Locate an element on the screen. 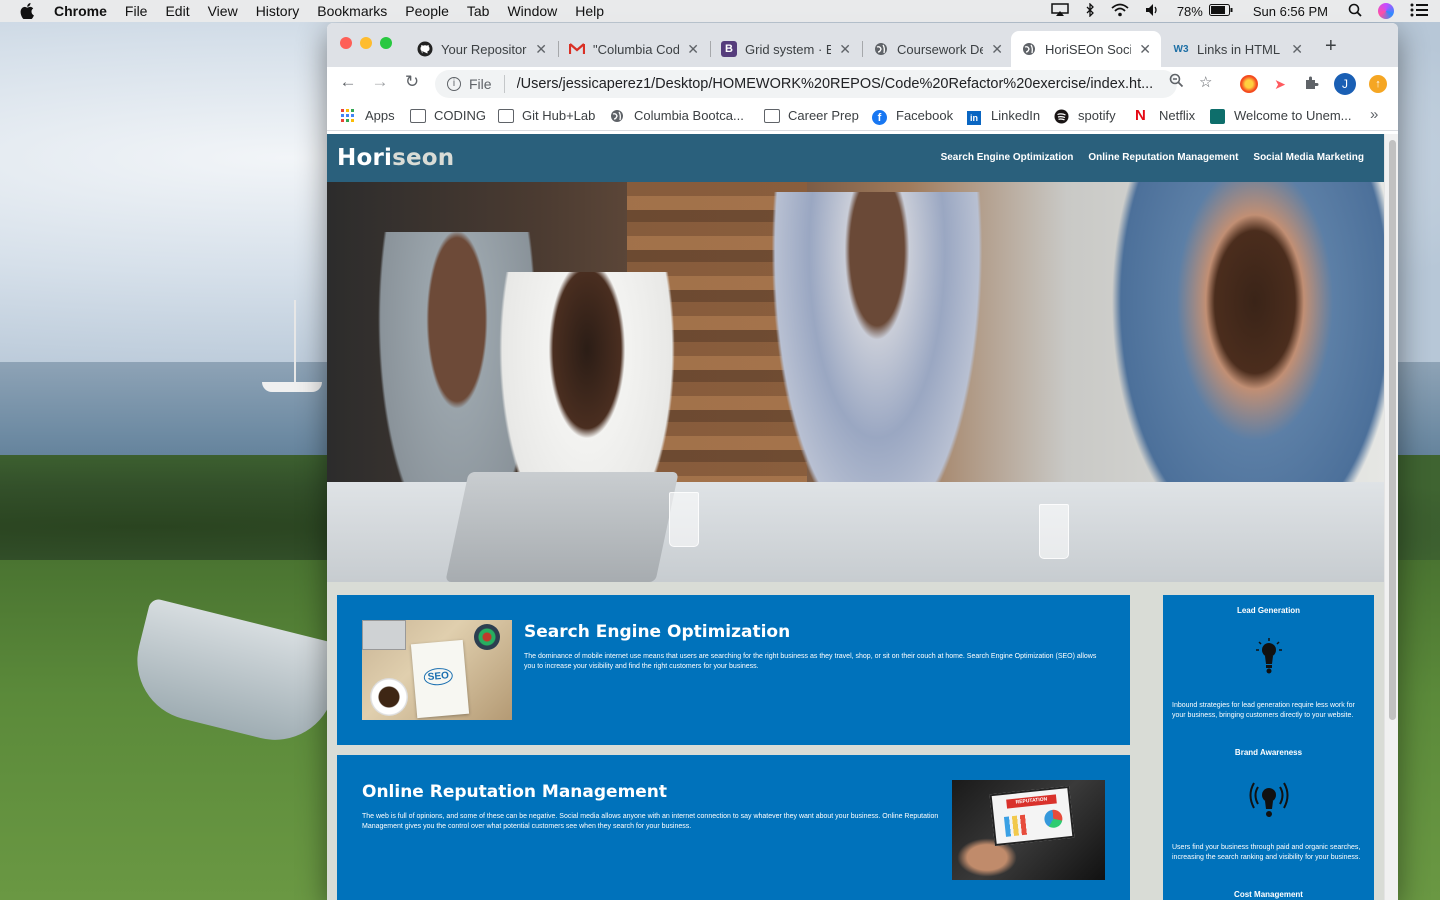 The height and width of the screenshot is (900, 1440). menu-history: History is located at coordinates (278, 11).